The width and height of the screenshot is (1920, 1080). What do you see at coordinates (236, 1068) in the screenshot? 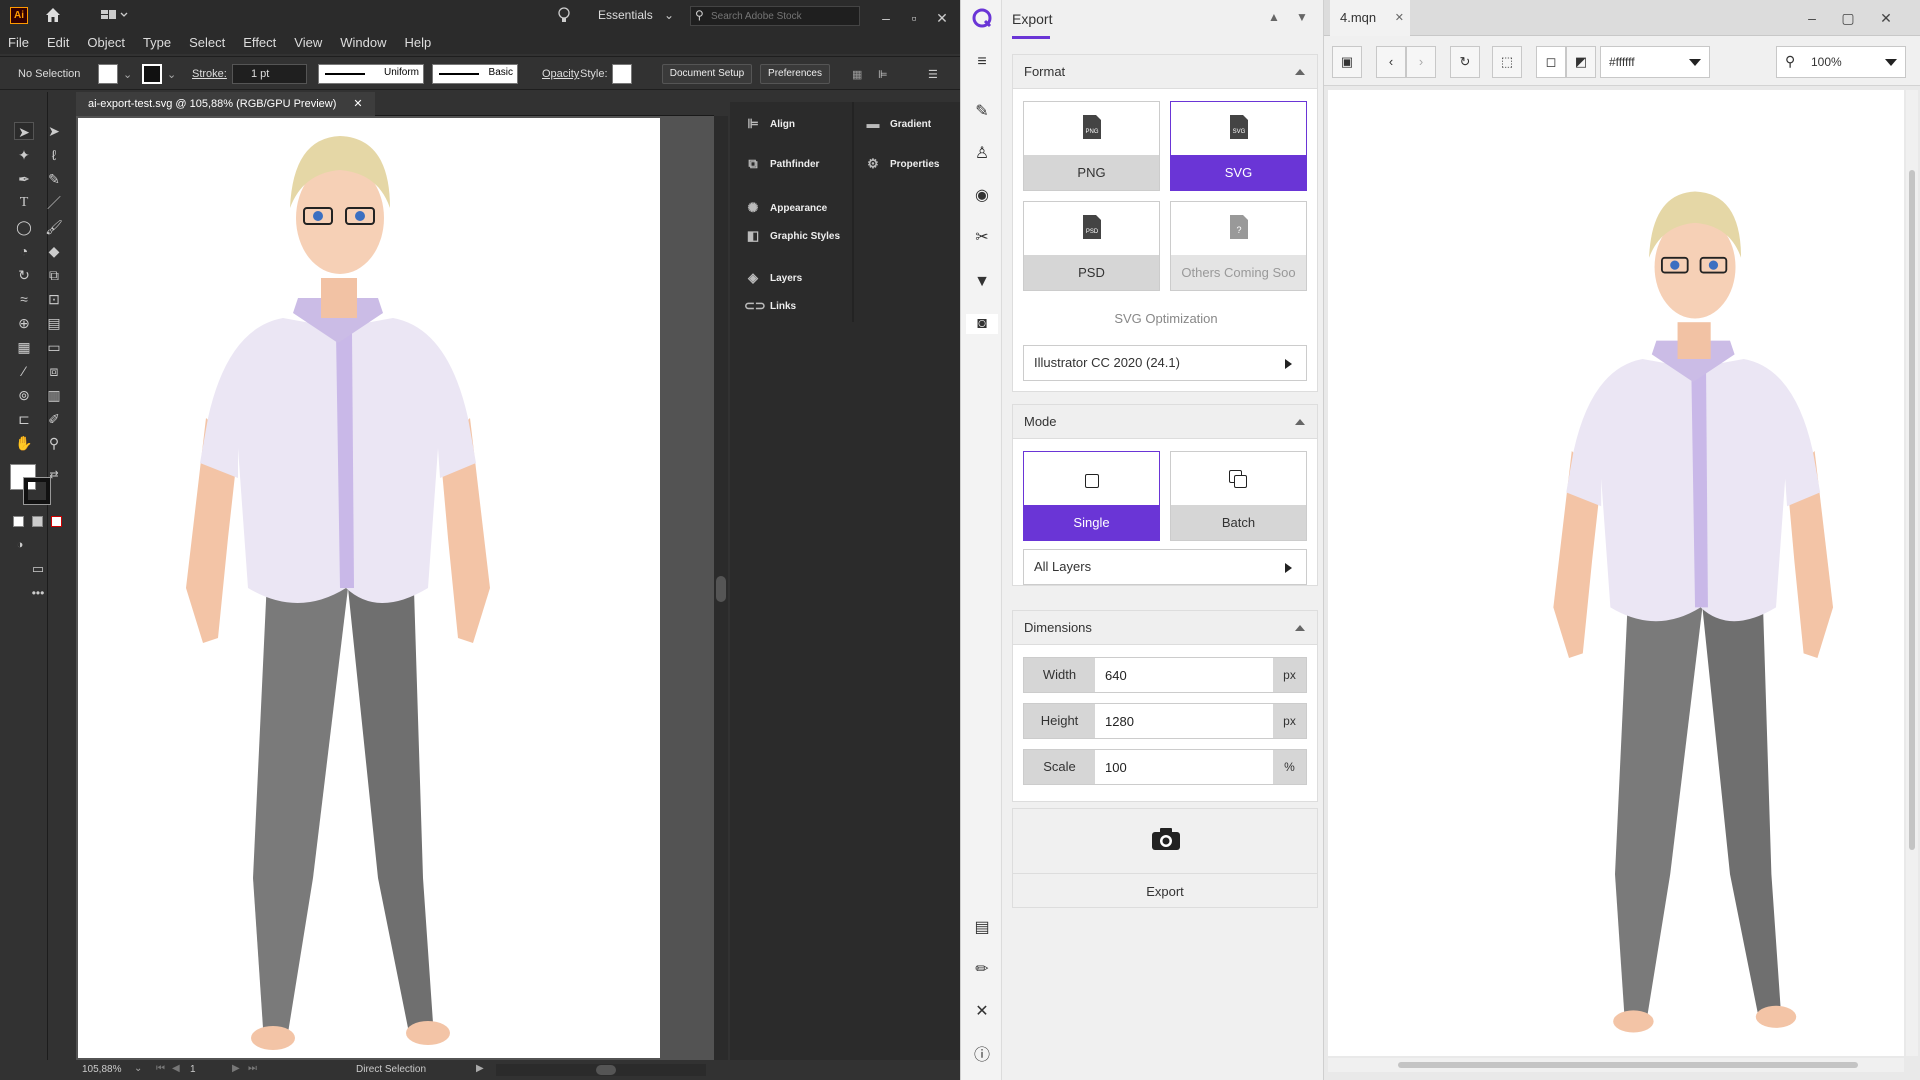
I see `next-artboard-icon: ▶` at bounding box center [236, 1068].